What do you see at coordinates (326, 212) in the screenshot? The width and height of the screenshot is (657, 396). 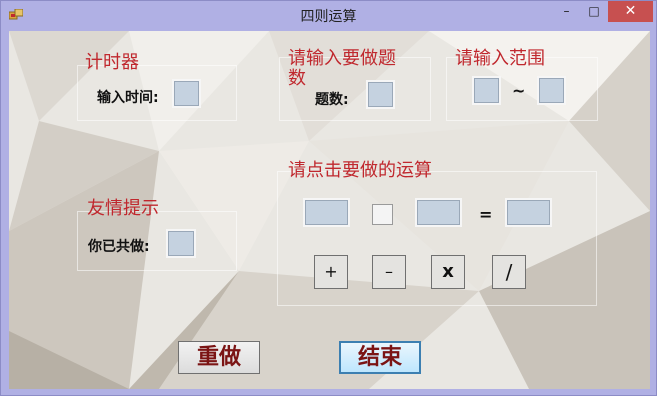 I see `operand1-input` at bounding box center [326, 212].